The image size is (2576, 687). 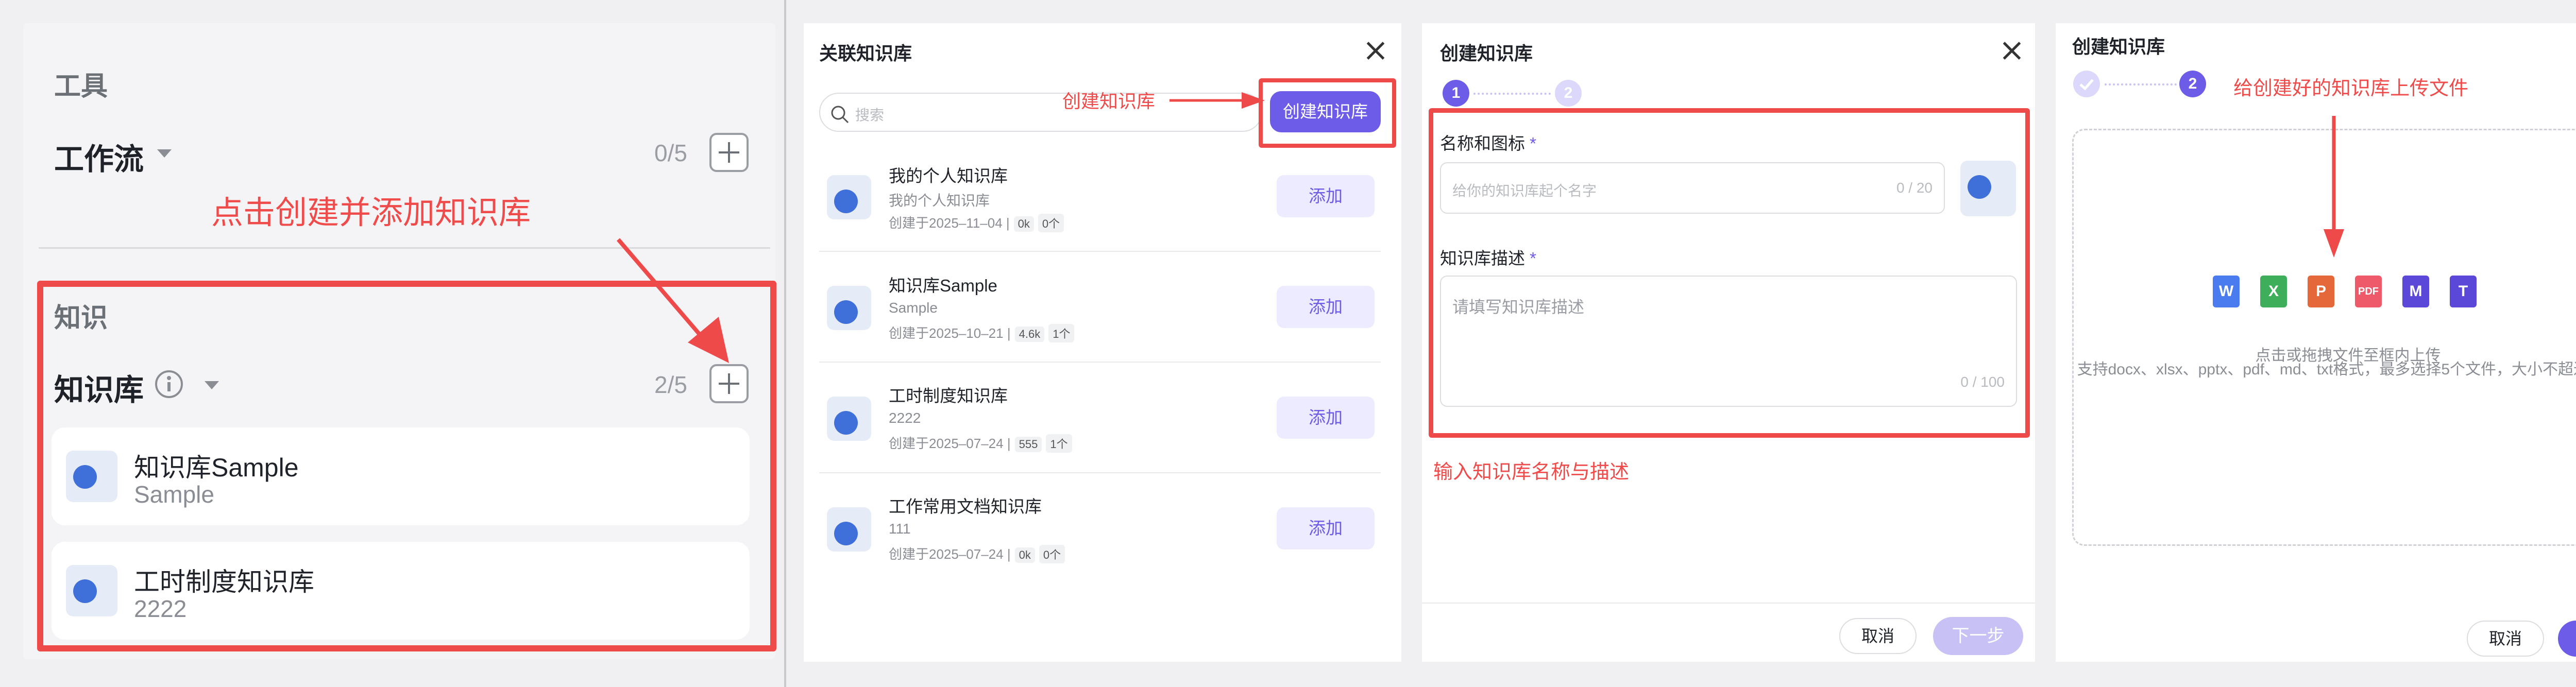 I want to click on knowledge-section-title: 知识, so click(x=81, y=318).